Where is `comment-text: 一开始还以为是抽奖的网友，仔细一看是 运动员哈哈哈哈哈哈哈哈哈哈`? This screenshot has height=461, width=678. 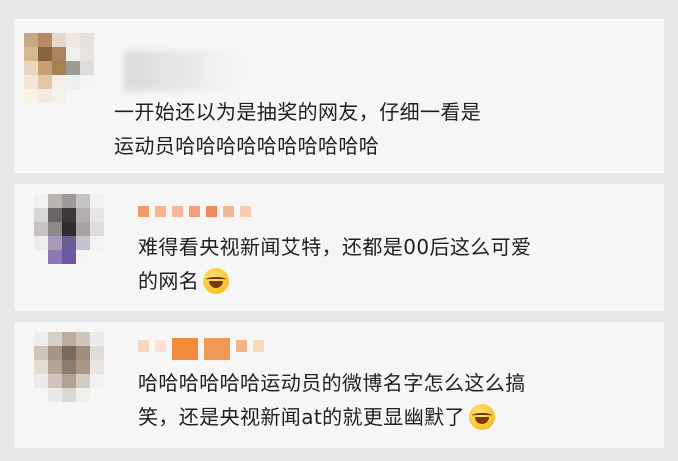
comment-text: 一开始还以为是抽奖的网友，仔细一看是 运动员哈哈哈哈哈哈哈哈哈哈 is located at coordinates (297, 129).